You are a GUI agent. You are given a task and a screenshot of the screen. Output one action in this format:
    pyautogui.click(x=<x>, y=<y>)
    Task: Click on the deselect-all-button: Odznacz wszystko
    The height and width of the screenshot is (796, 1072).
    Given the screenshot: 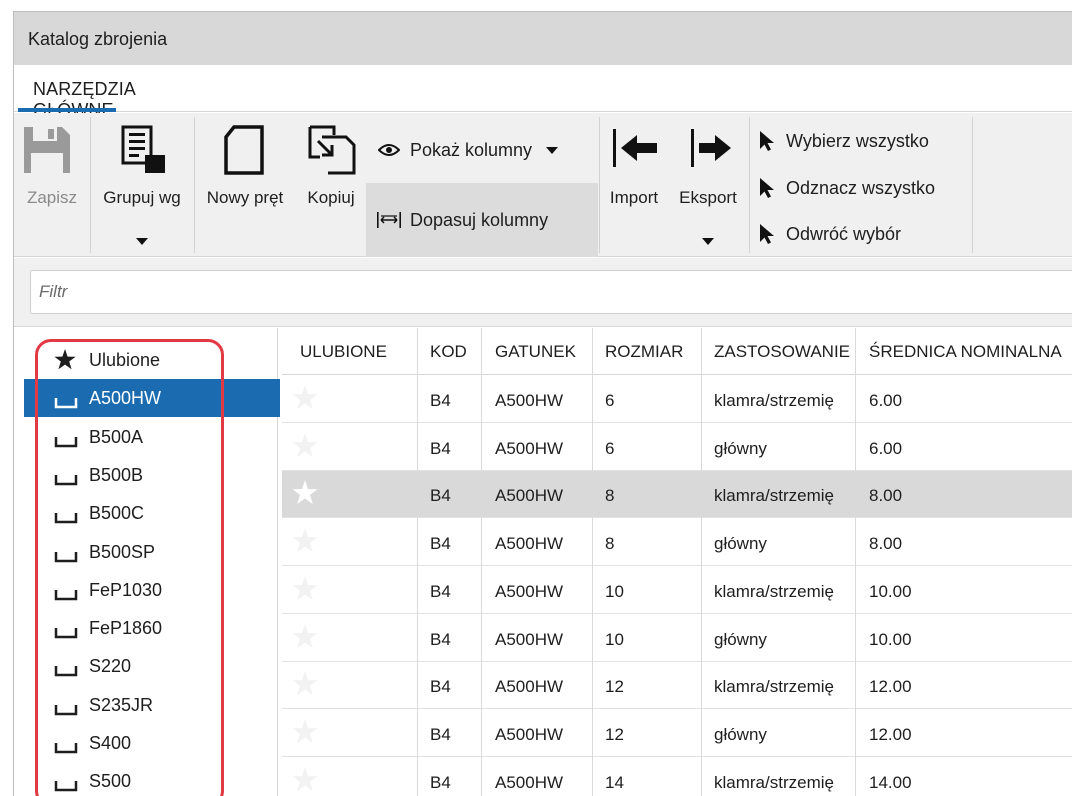 What is the action you would take?
    pyautogui.click(x=846, y=188)
    